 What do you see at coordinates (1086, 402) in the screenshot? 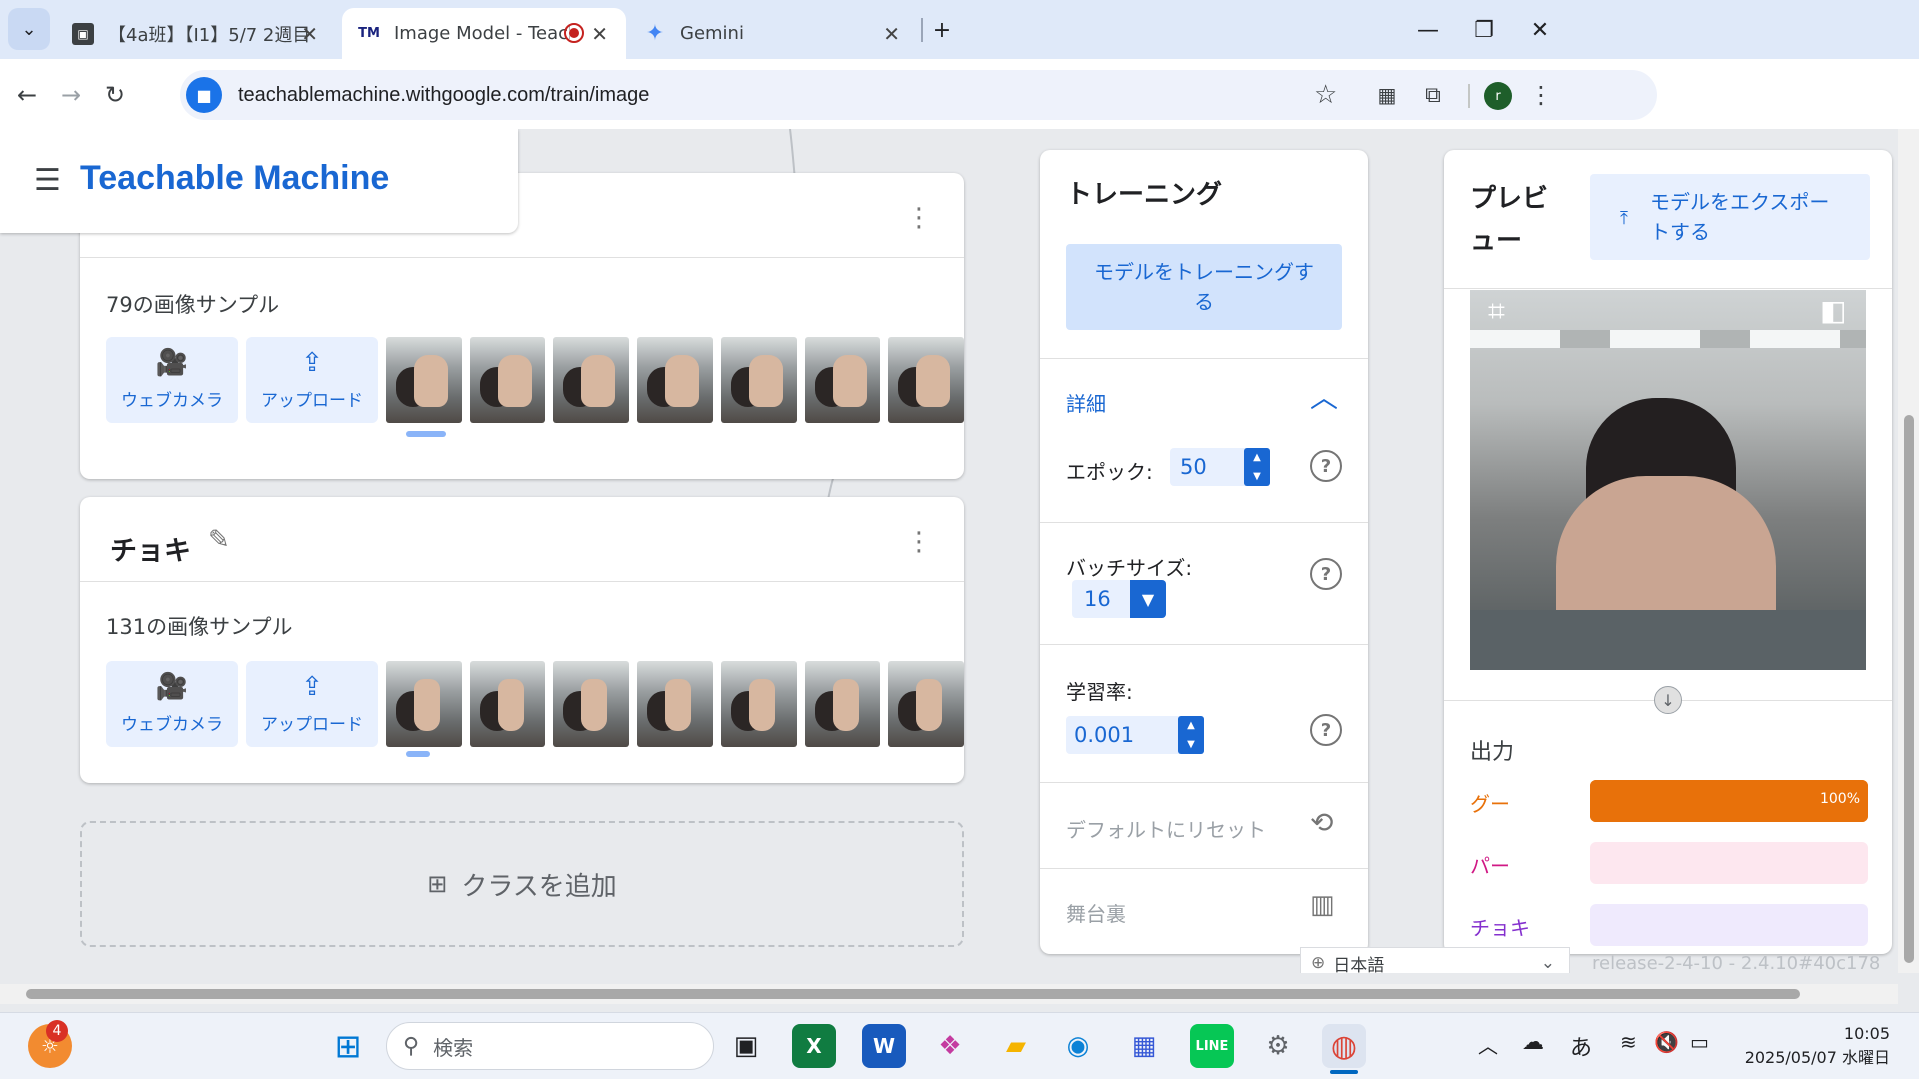
I see `details-toggle: 詳細` at bounding box center [1086, 402].